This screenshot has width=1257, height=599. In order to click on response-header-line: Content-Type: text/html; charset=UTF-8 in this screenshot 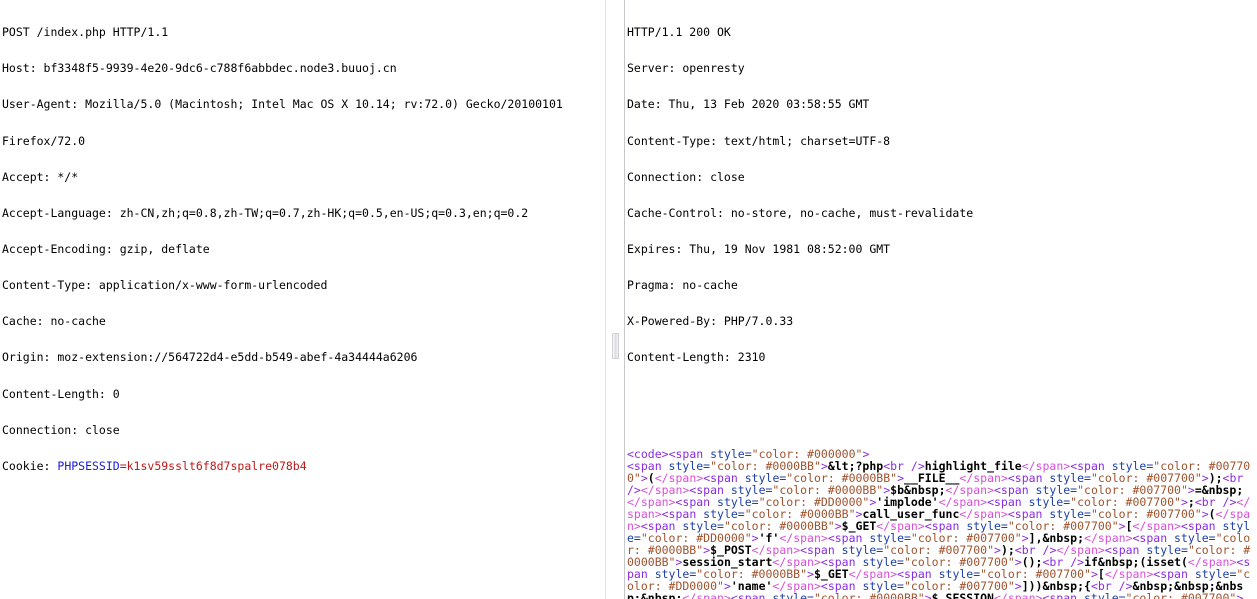, I will do `click(759, 140)`.